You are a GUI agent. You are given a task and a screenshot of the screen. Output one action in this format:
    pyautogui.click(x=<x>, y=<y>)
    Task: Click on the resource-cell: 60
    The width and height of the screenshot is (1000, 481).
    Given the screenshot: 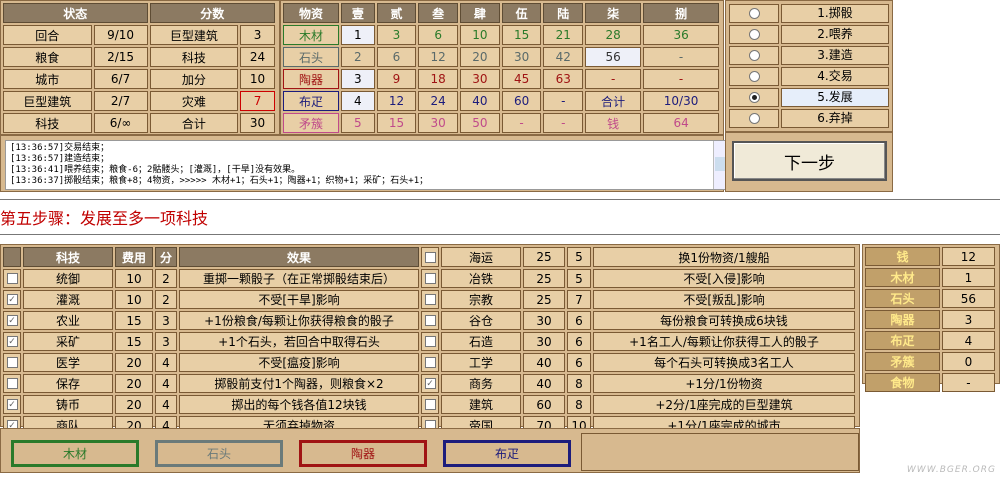 What is the action you would take?
    pyautogui.click(x=521, y=101)
    